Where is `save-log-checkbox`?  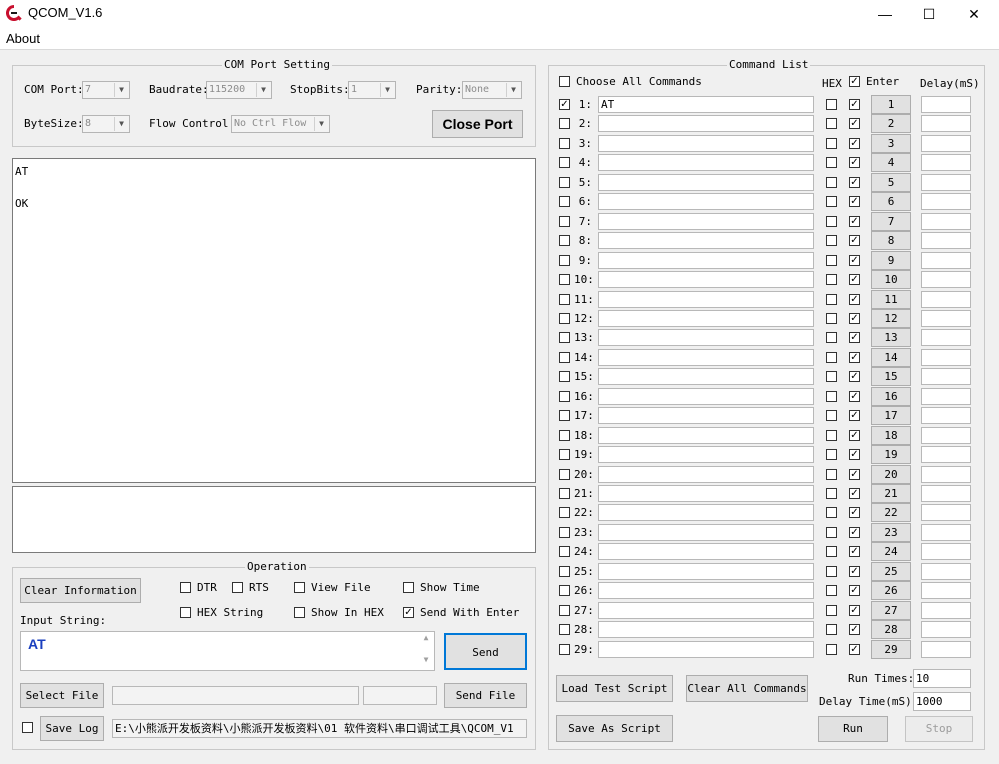
save-log-checkbox is located at coordinates (27, 727).